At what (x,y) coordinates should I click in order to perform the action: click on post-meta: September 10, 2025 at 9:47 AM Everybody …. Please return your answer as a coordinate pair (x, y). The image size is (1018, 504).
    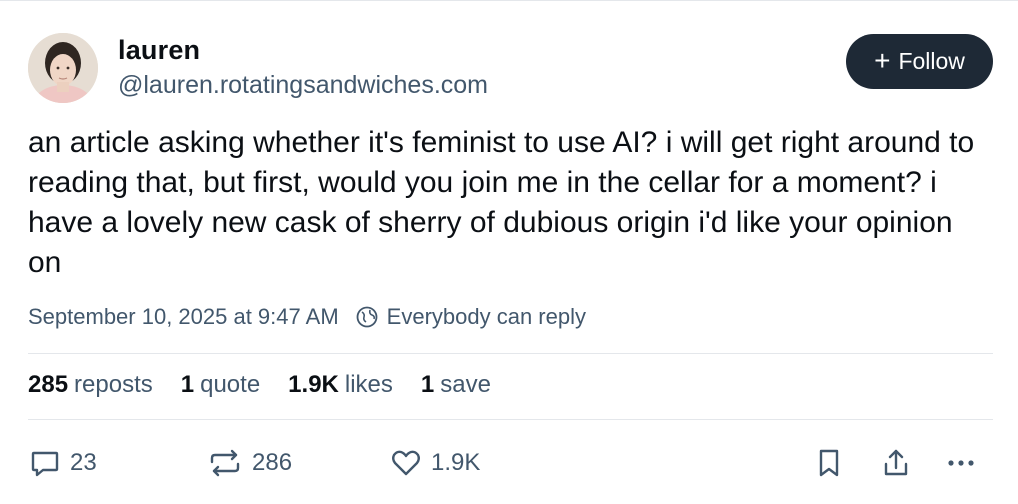
    Looking at the image, I should click on (307, 317).